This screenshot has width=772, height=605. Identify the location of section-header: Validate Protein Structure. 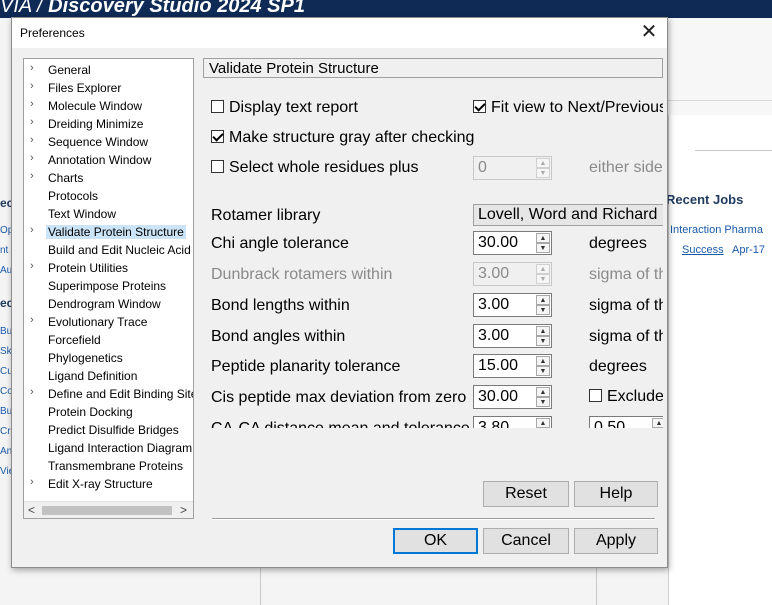
(433, 68).